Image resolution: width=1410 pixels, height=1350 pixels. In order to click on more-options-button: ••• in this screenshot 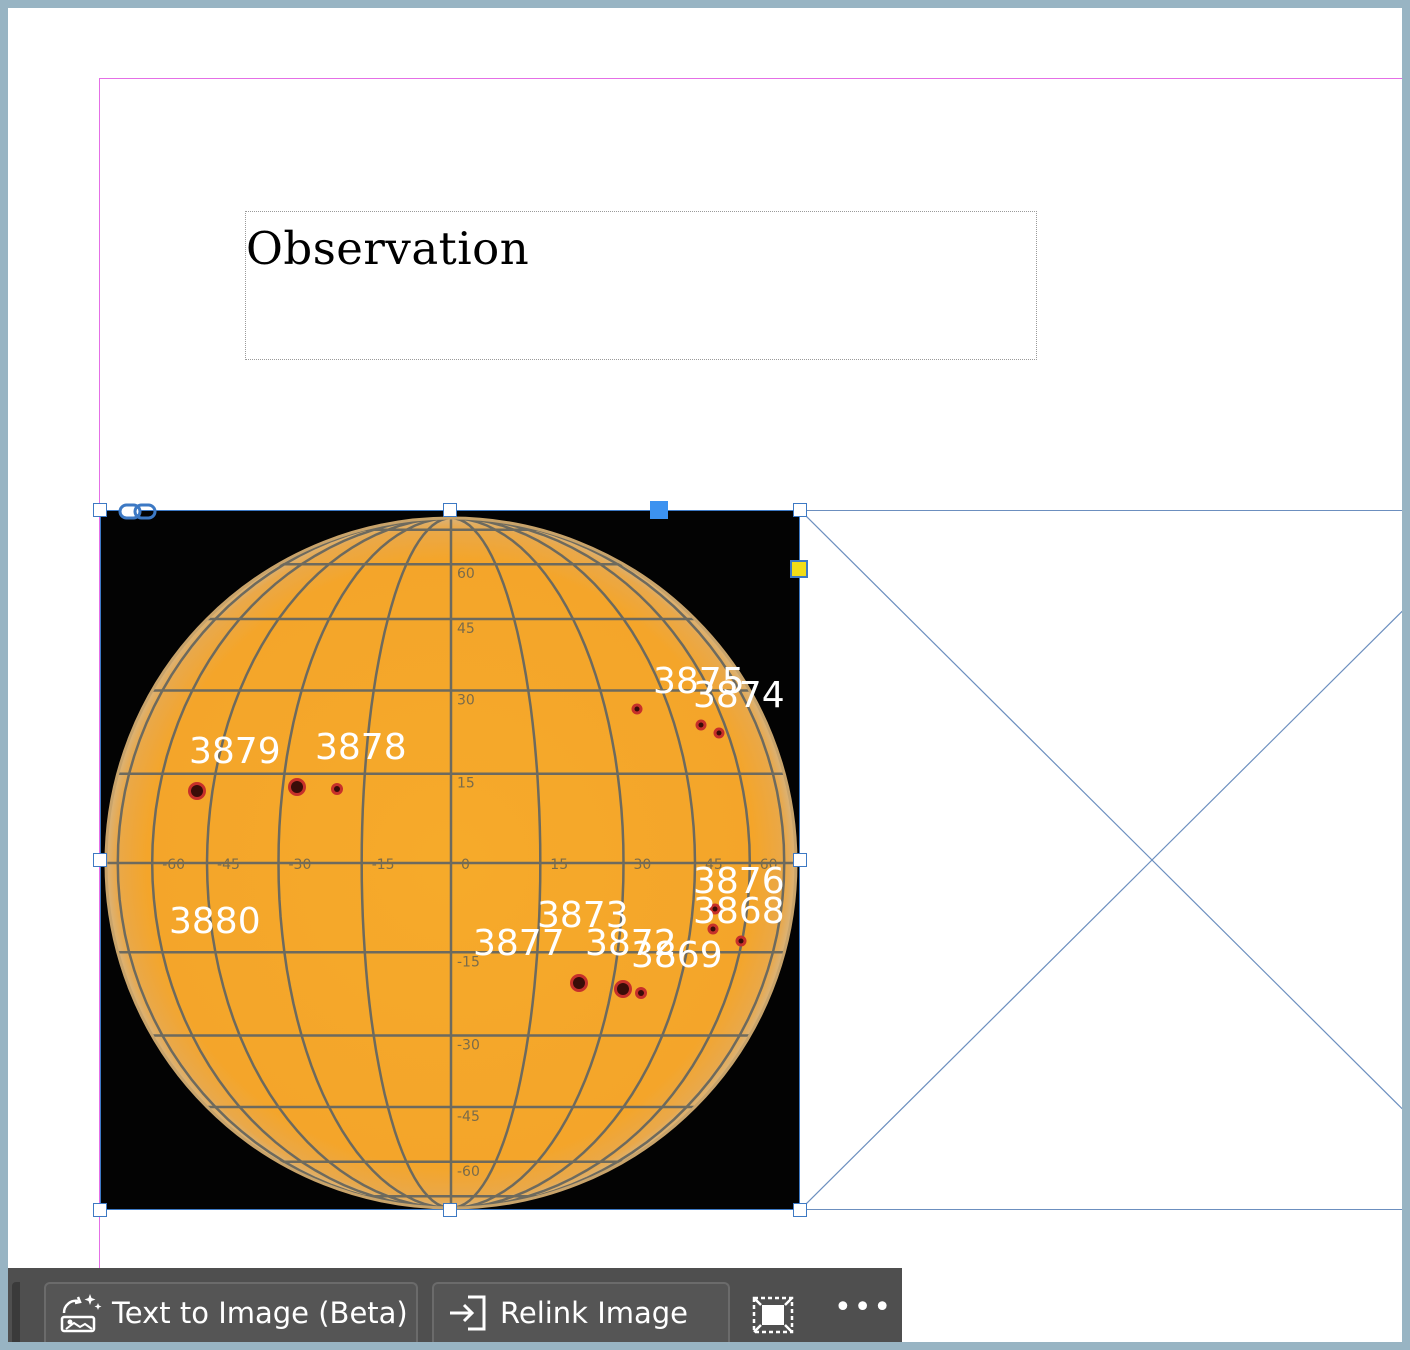, I will do `click(862, 1310)`.